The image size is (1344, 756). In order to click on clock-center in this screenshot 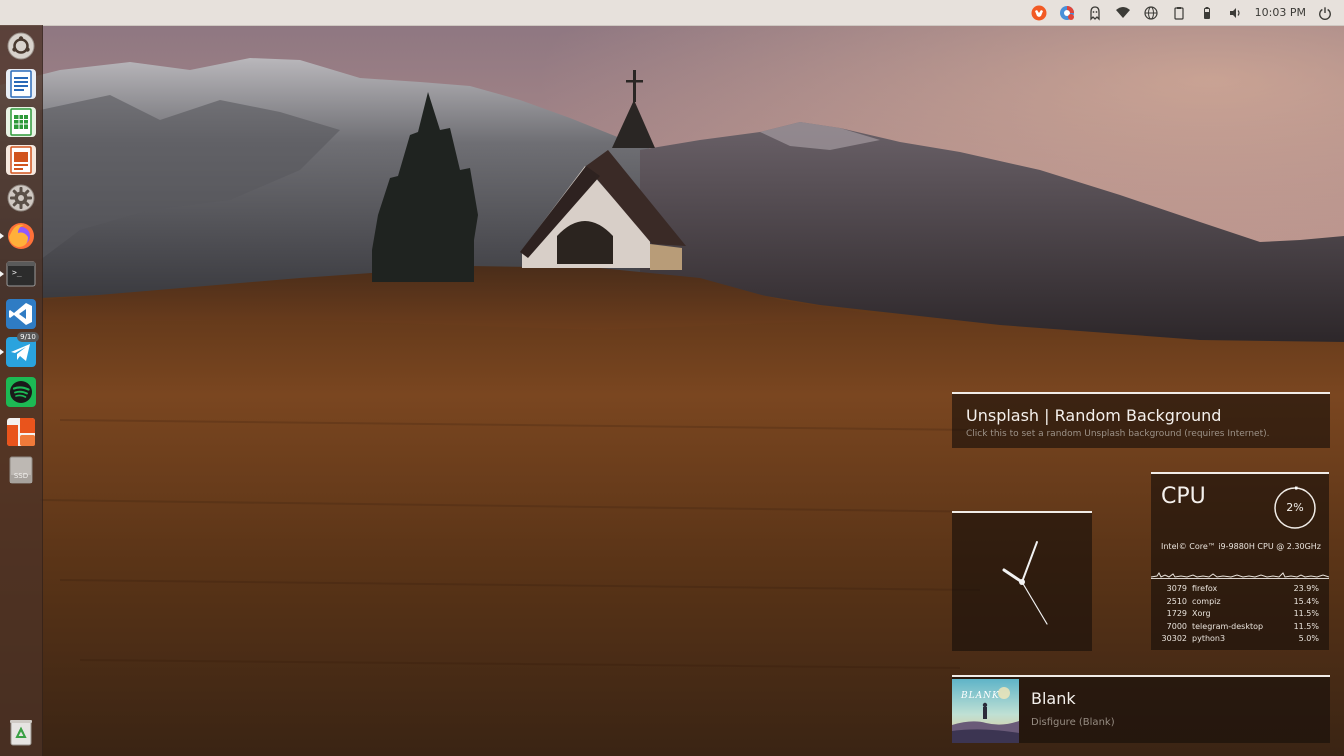, I will do `click(1022, 582)`.